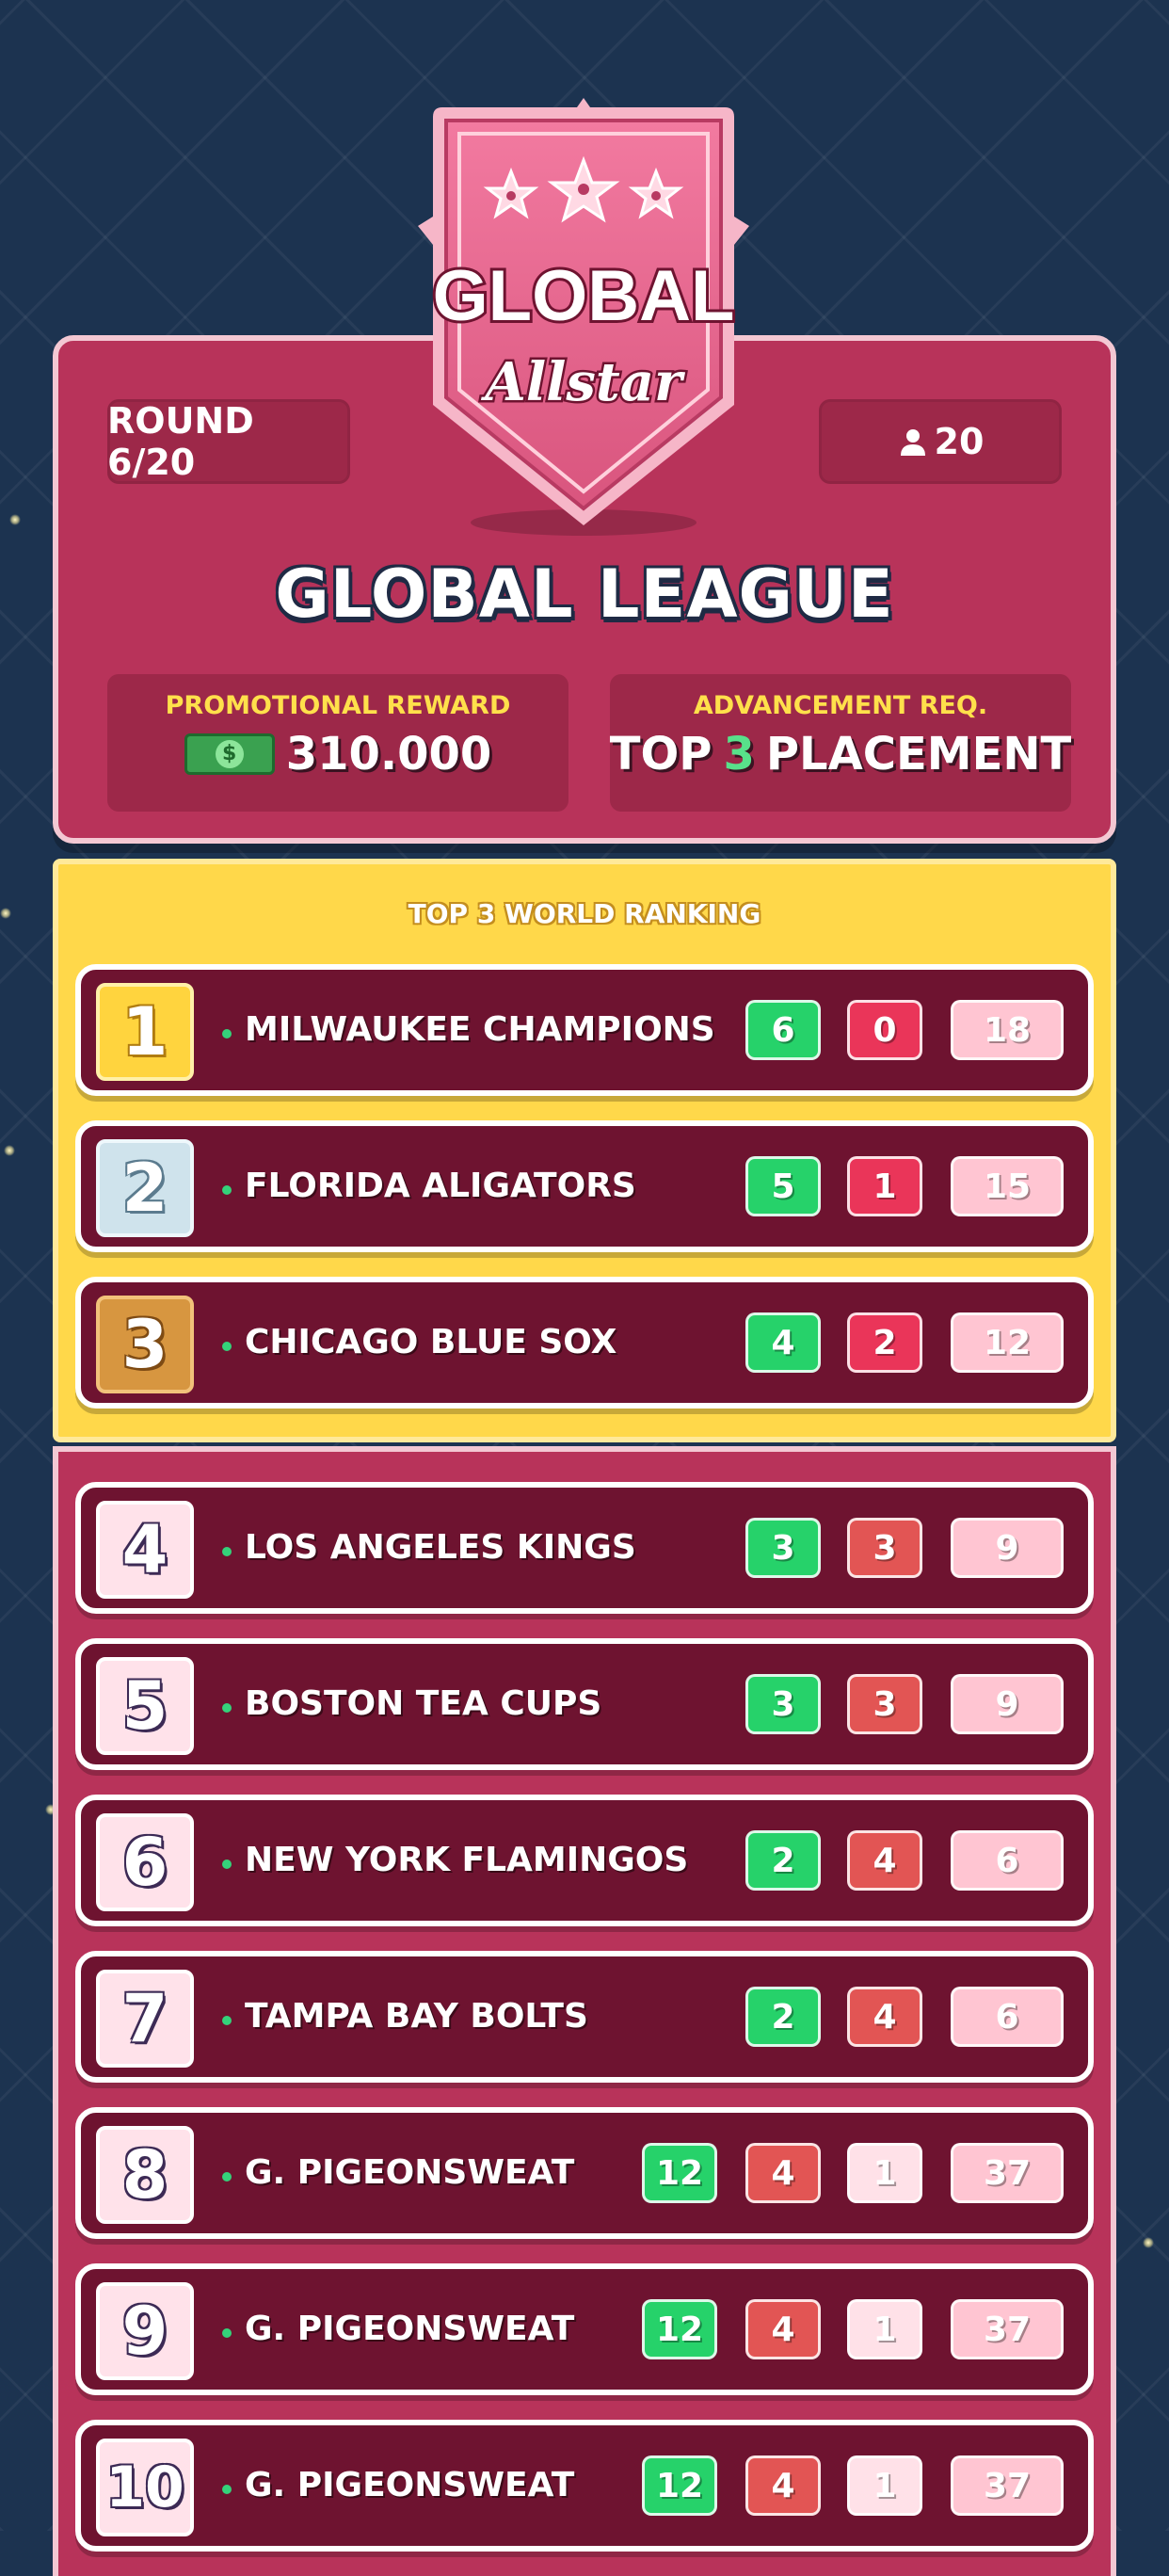  Describe the element at coordinates (440, 1186) in the screenshot. I see `team-name: FLORIDA ALIGATORS` at that location.